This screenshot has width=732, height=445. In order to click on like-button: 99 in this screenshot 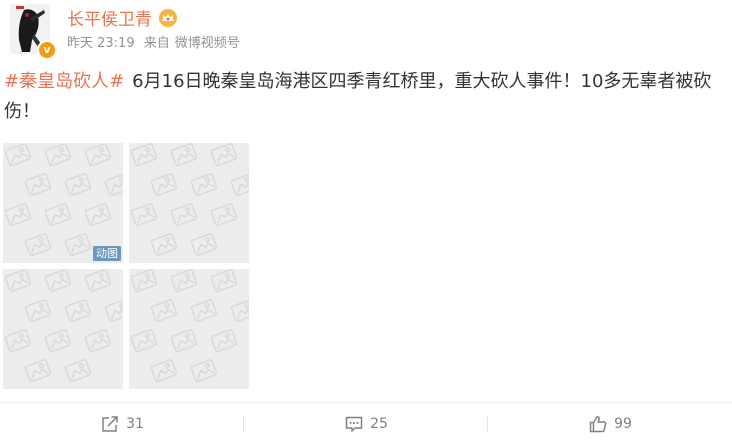, I will do `click(610, 424)`.